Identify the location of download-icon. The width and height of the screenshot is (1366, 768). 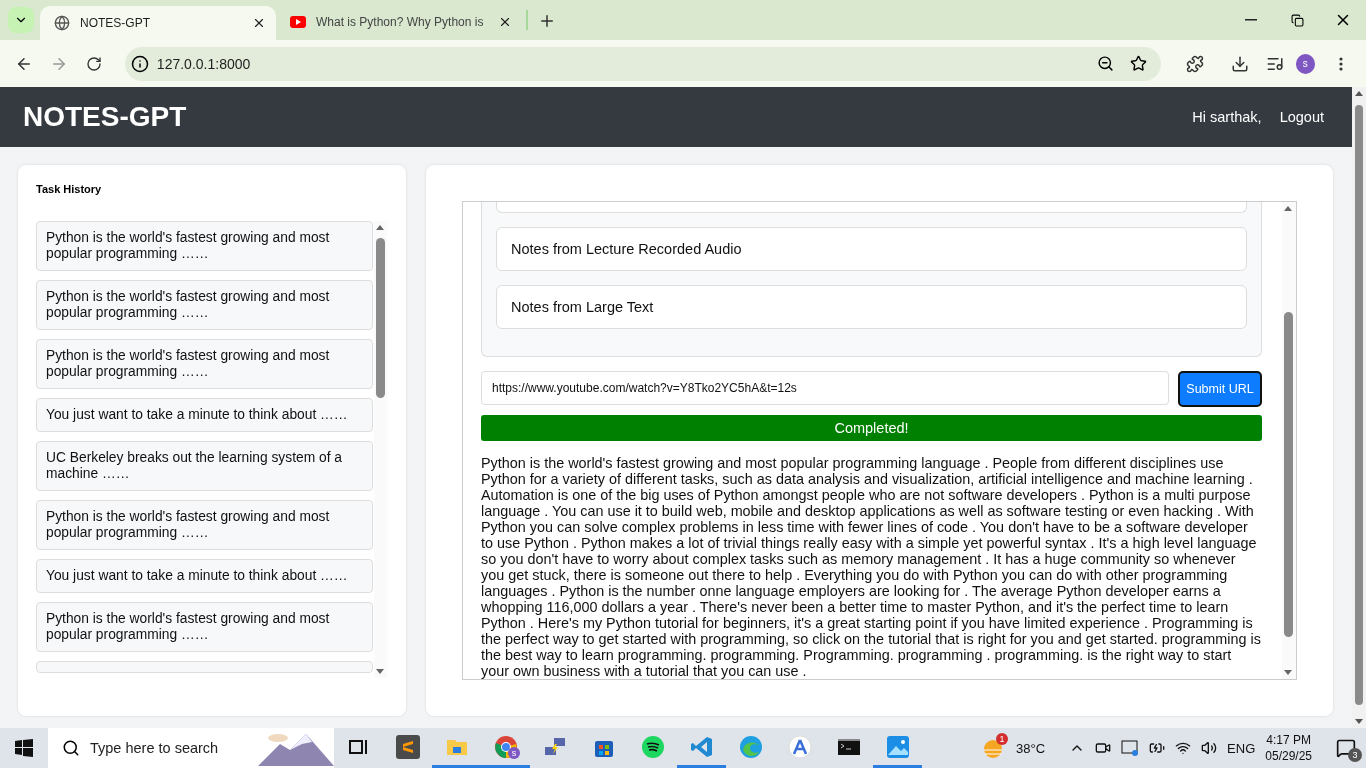
(1240, 63).